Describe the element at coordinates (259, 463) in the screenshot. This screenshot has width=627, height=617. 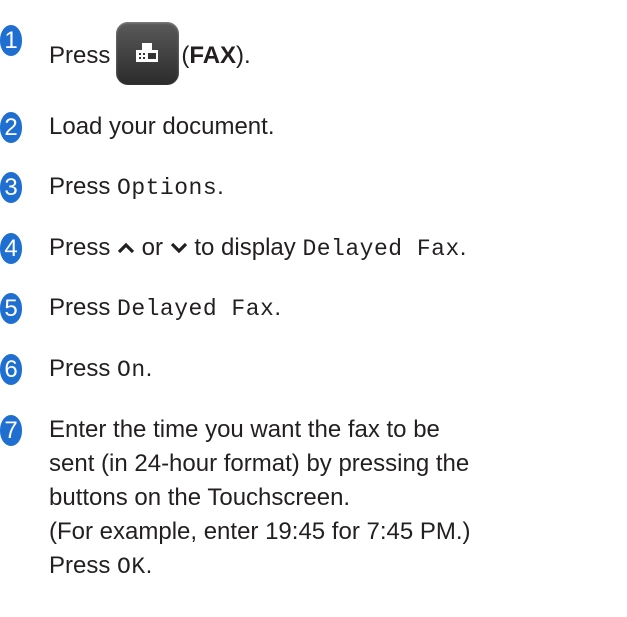
I see `step-text-line-2: sent (in 24-hour format) by pressing the` at that location.